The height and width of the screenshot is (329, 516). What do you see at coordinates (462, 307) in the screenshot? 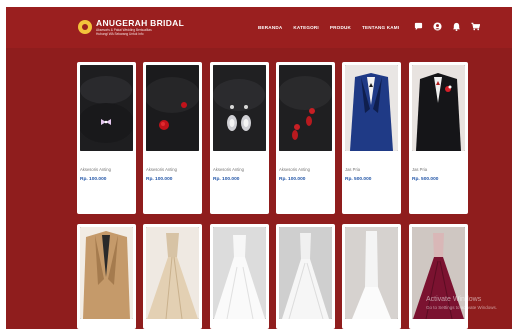
I see `watermark-subtitle: Go to Settings to activate Windows.` at bounding box center [462, 307].